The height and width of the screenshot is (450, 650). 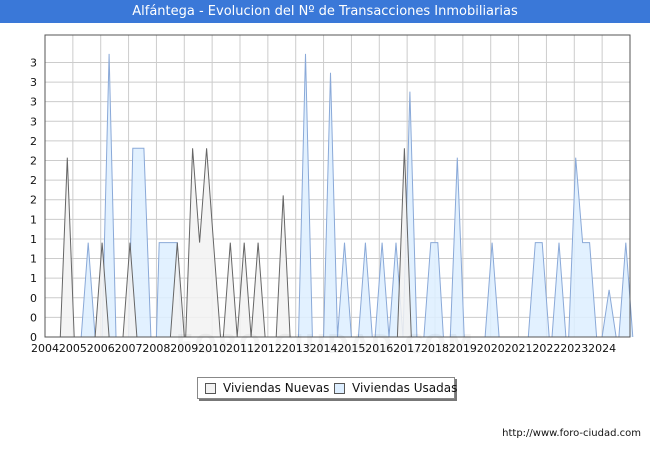 What do you see at coordinates (210, 388) in the screenshot?
I see `legend-swatch-nuevas` at bounding box center [210, 388].